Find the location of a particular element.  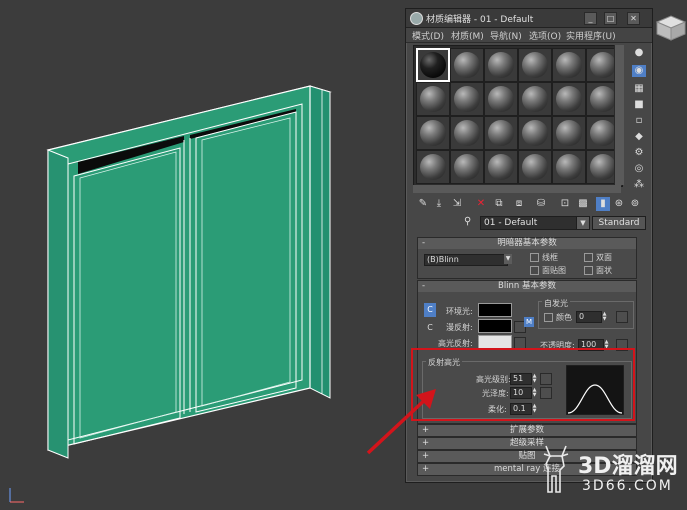

title-bar: 材质编辑器 - 01 - Default _ □ ✕ is located at coordinates (529, 18).